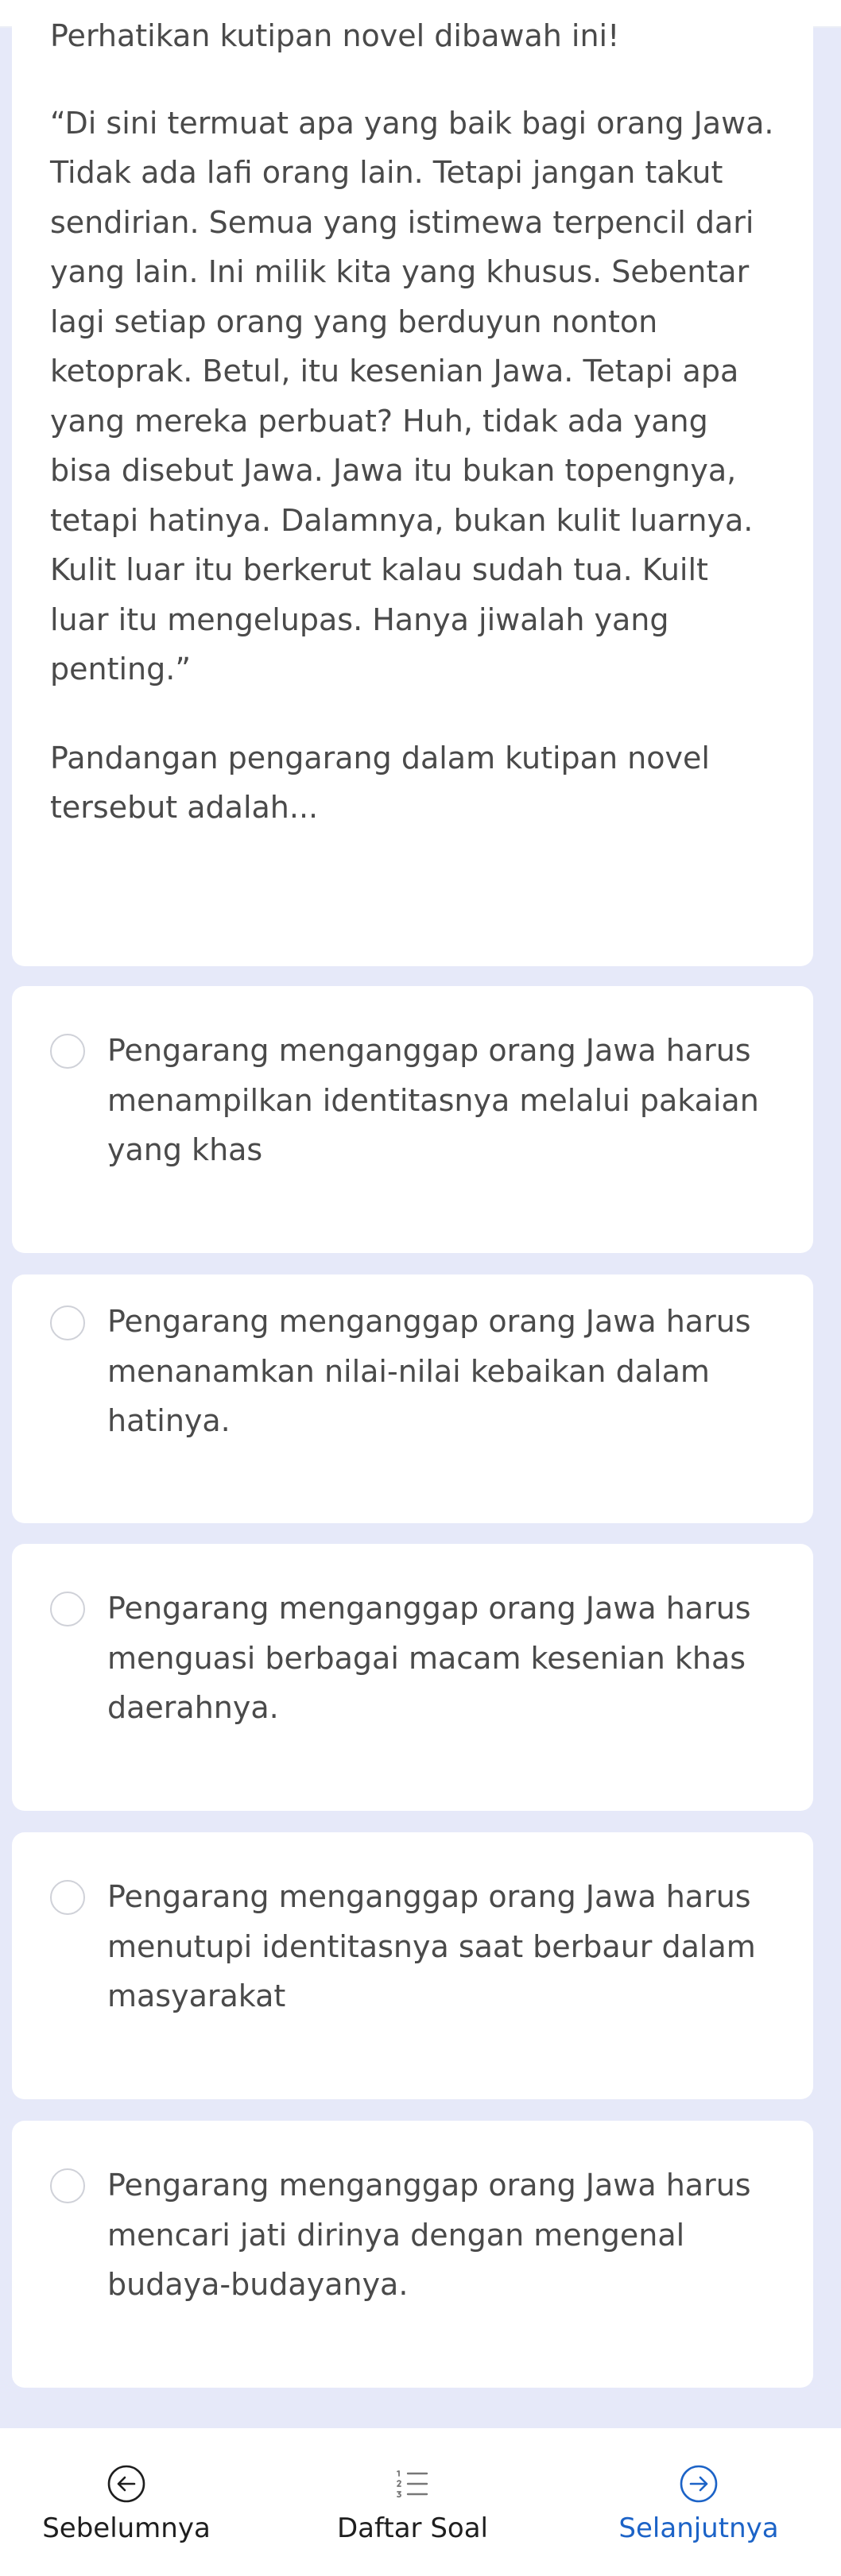 Image resolution: width=841 pixels, height=2576 pixels. I want to click on arrow-left-circle-icon, so click(126, 2484).